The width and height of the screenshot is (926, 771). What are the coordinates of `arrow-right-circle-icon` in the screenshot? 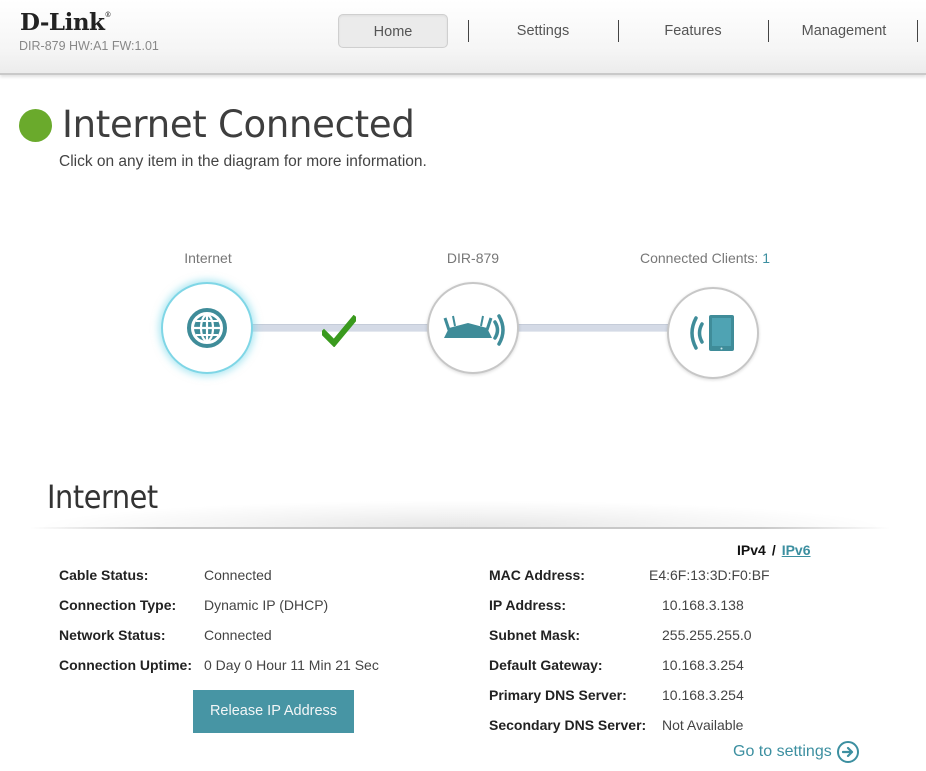 It's located at (847, 752).